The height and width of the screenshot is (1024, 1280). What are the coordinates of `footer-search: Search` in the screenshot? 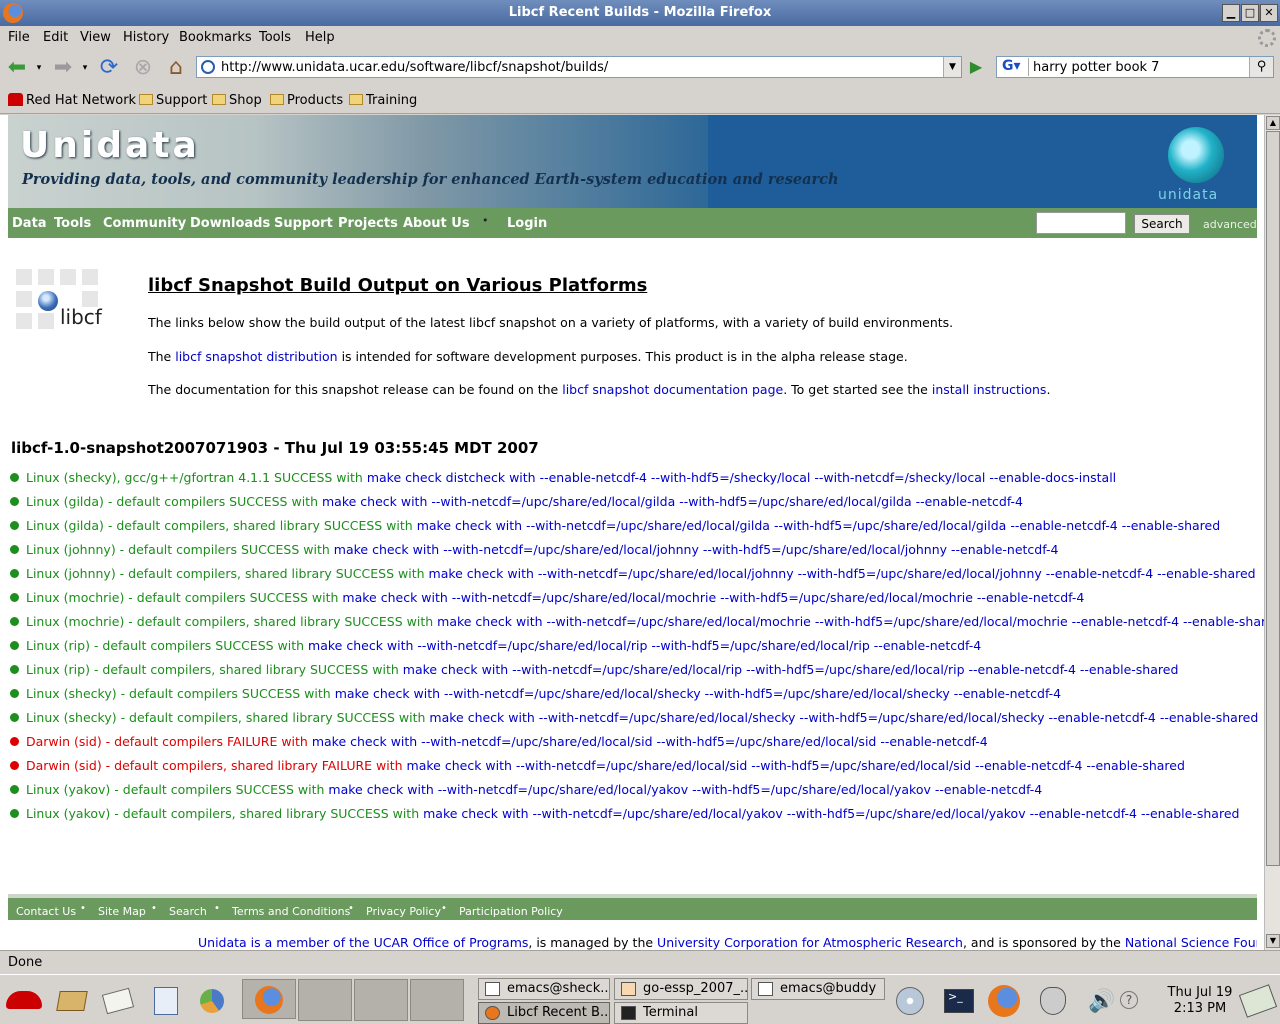 It's located at (188, 911).